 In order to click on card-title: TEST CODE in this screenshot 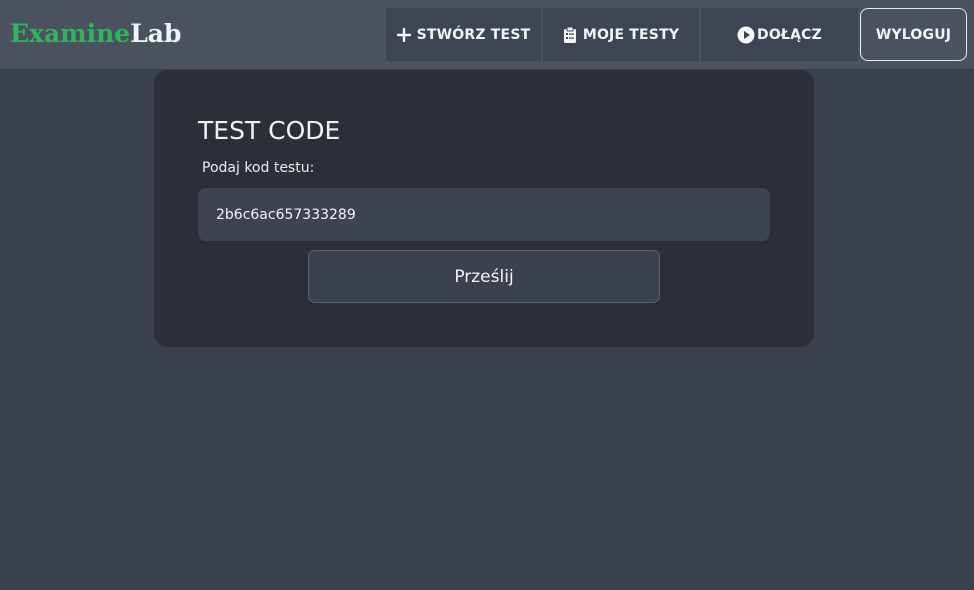, I will do `click(269, 130)`.